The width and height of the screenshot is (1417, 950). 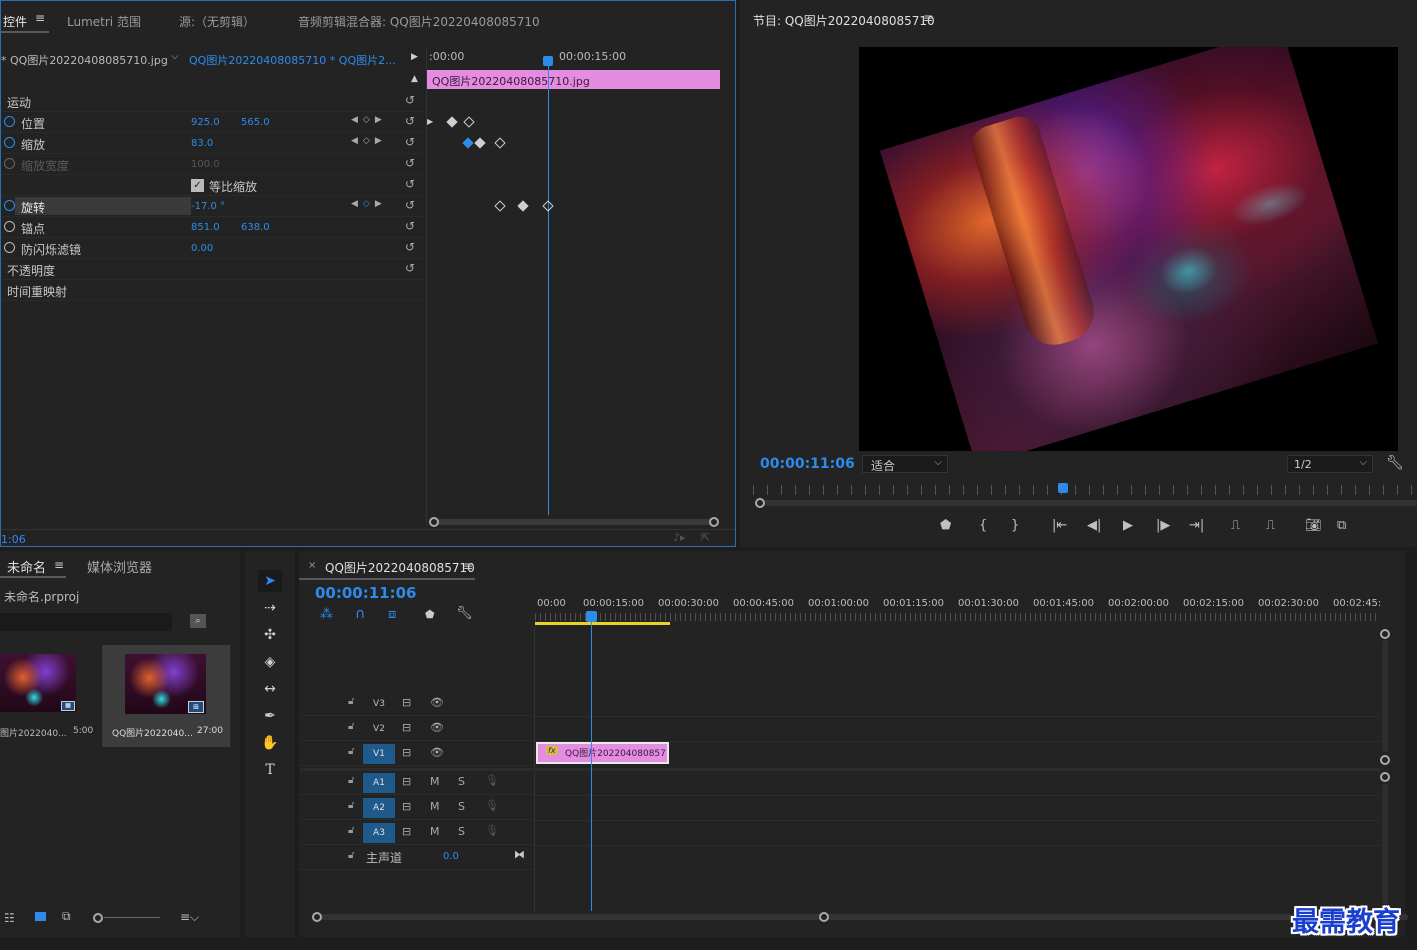 I want to click on audio-loop-icon: ♪▸, so click(x=679, y=537).